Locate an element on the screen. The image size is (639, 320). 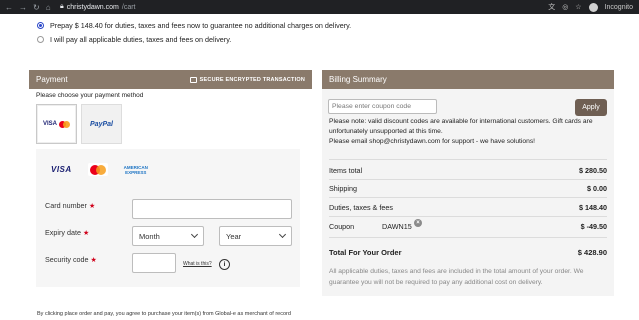
card-number-label-text: Card number is located at coordinates (66, 205).